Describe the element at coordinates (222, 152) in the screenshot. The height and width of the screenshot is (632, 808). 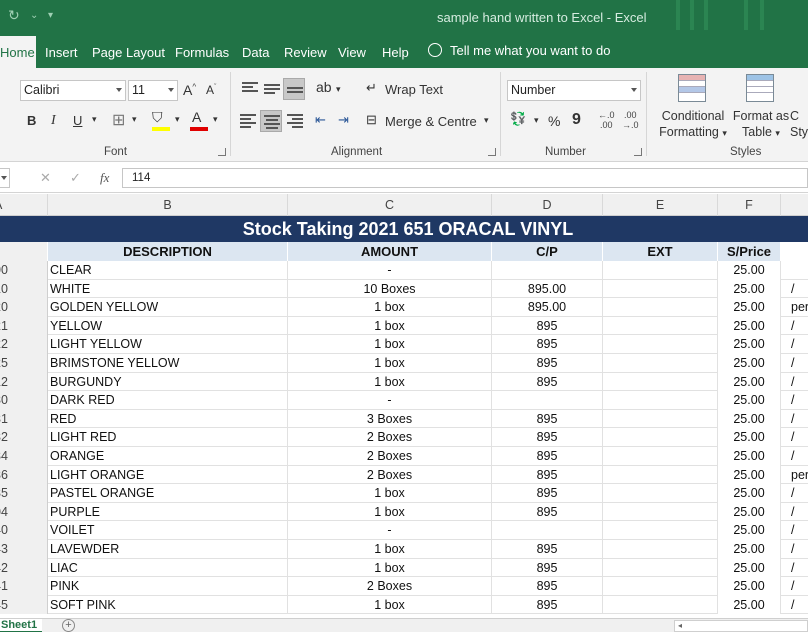
I see `font-launcher-icon` at that location.